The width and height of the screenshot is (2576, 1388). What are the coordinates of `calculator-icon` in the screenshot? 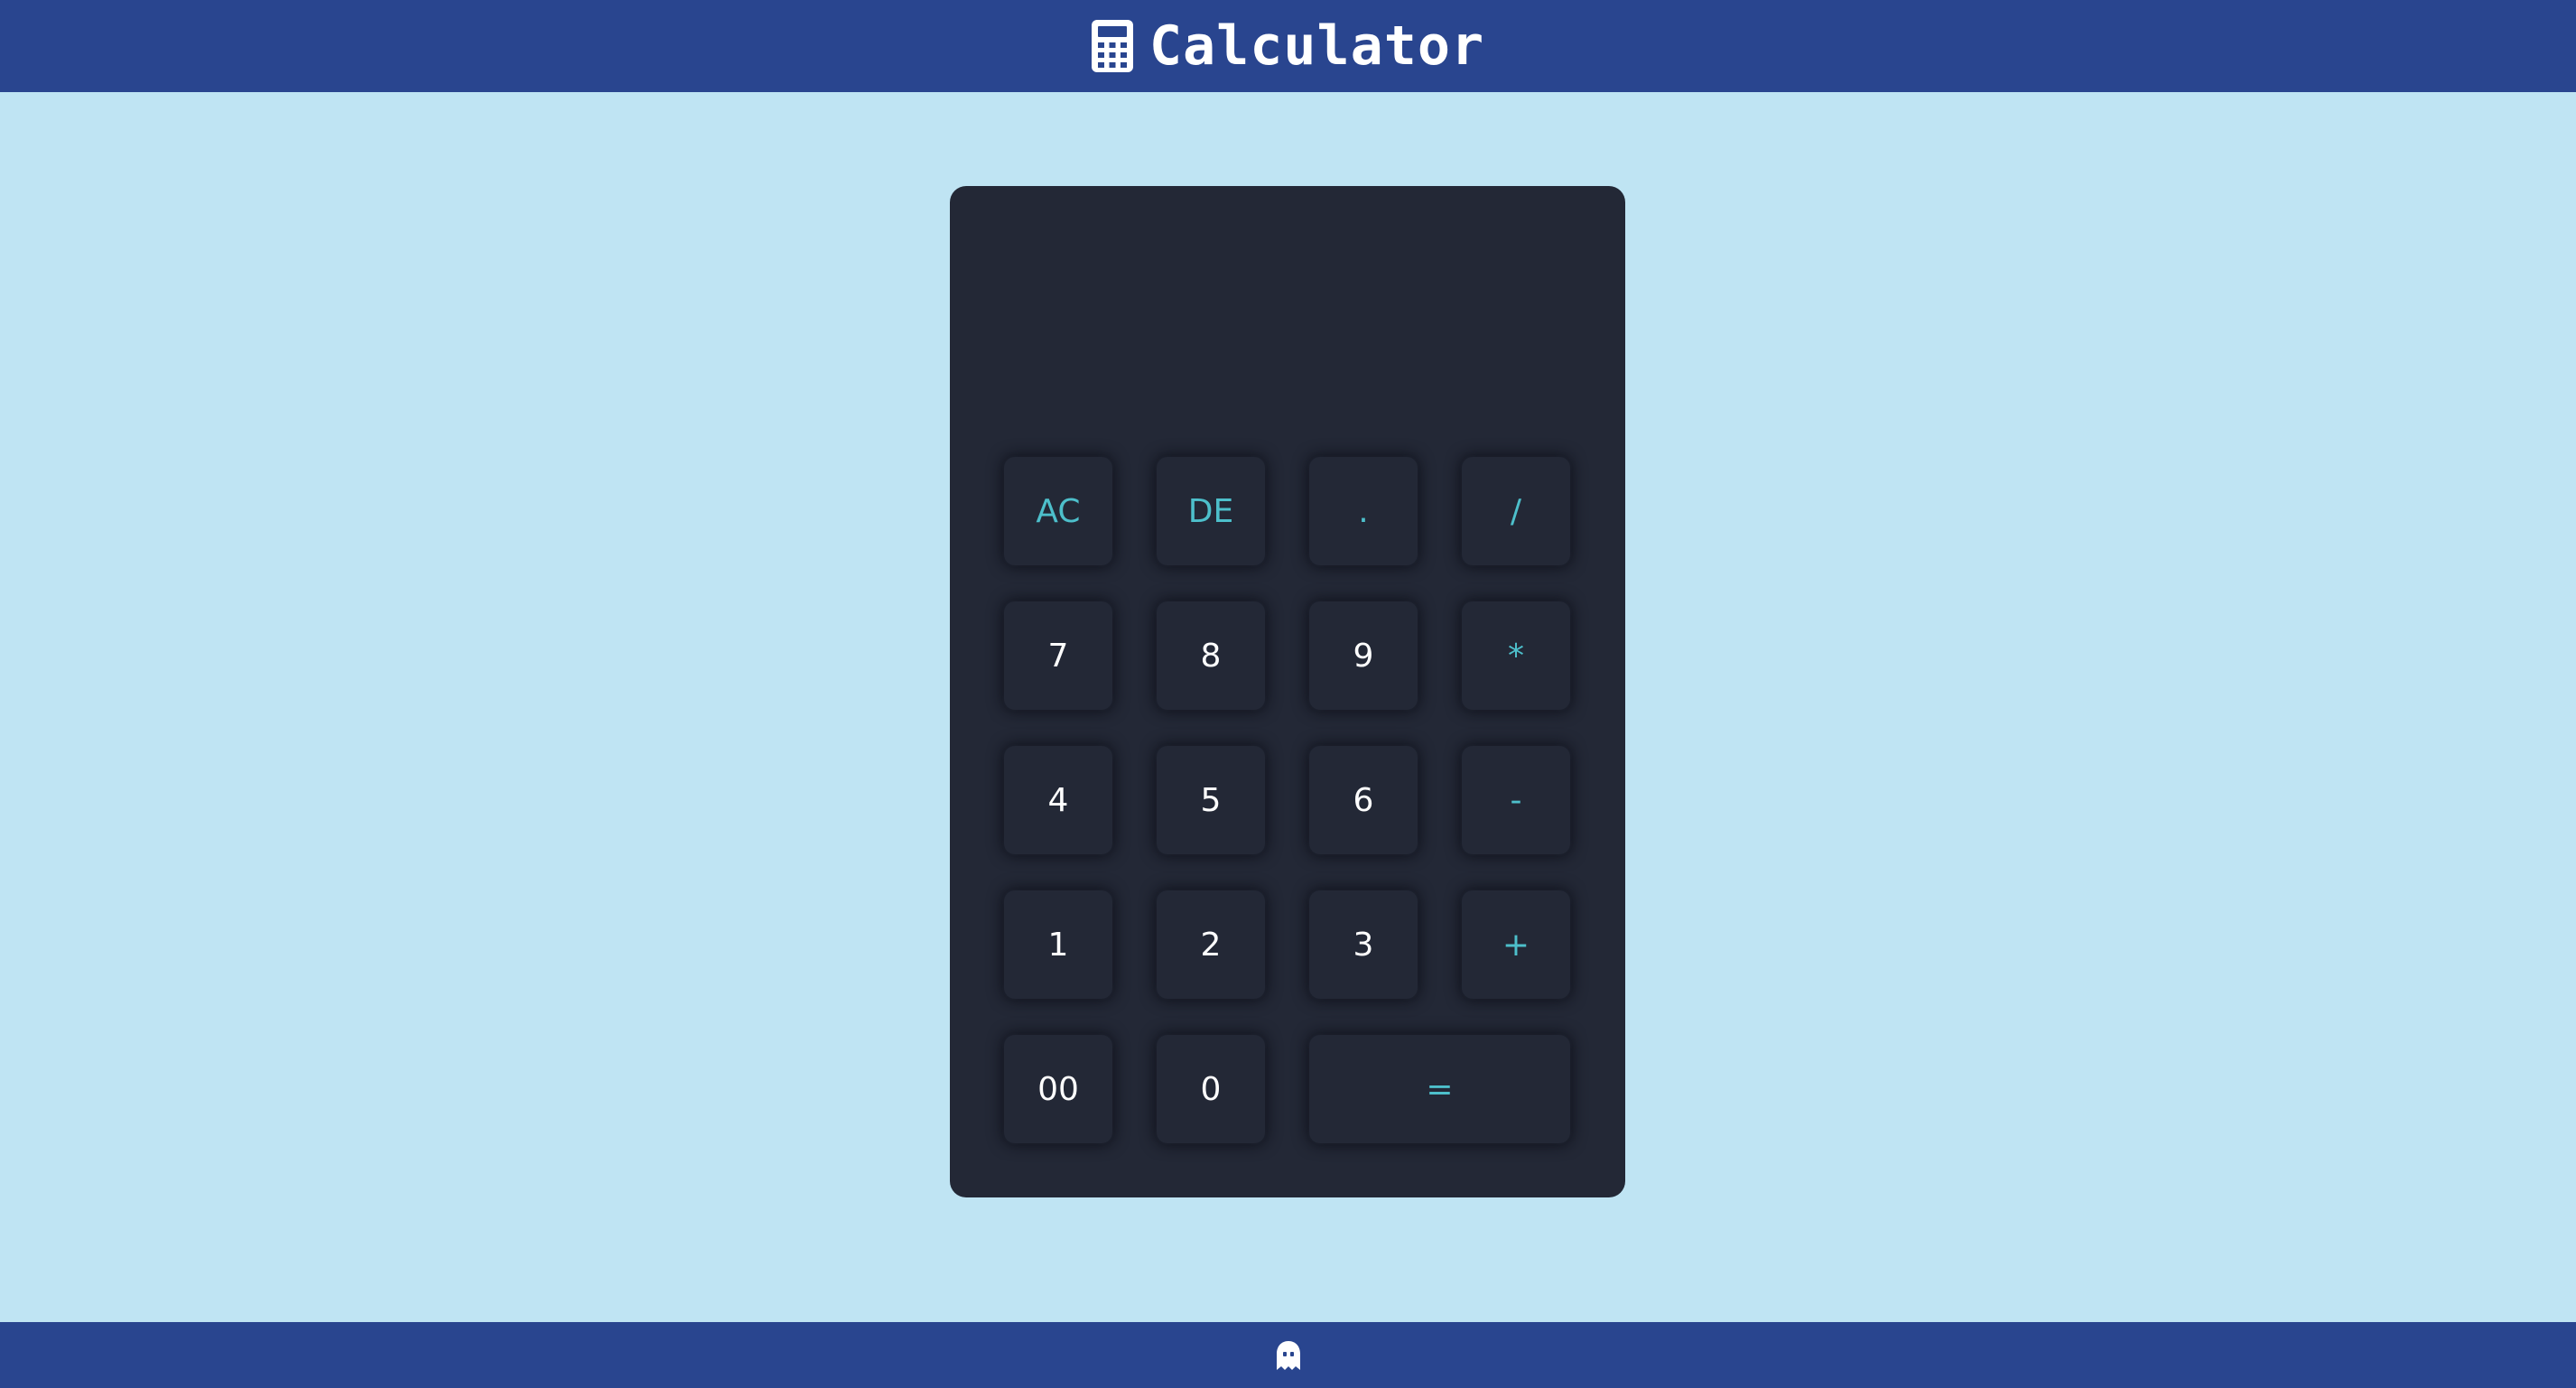 It's located at (1112, 46).